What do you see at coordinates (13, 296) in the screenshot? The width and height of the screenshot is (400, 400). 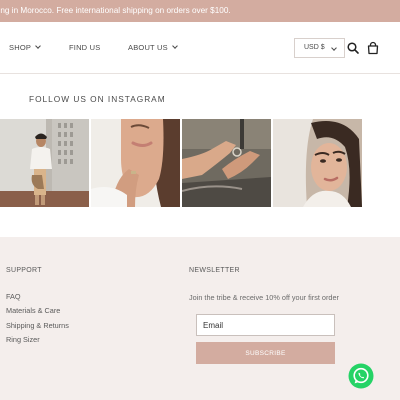 I see `footer-link-faq: FAQ` at bounding box center [13, 296].